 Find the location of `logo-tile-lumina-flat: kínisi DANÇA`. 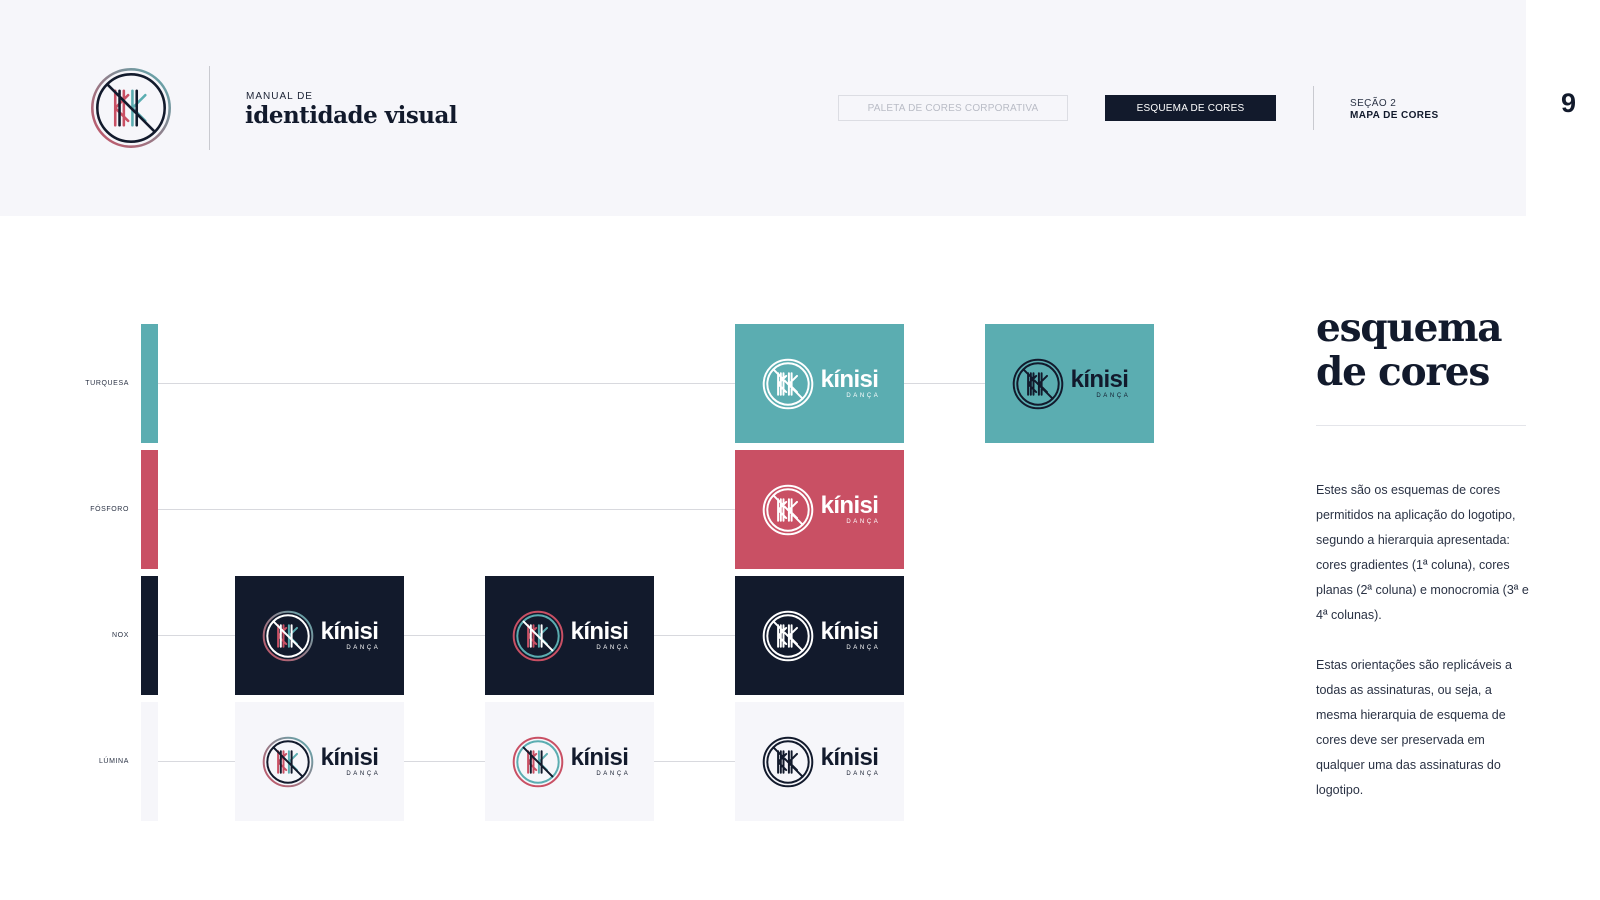

logo-tile-lumina-flat: kínisi DANÇA is located at coordinates (569, 761).